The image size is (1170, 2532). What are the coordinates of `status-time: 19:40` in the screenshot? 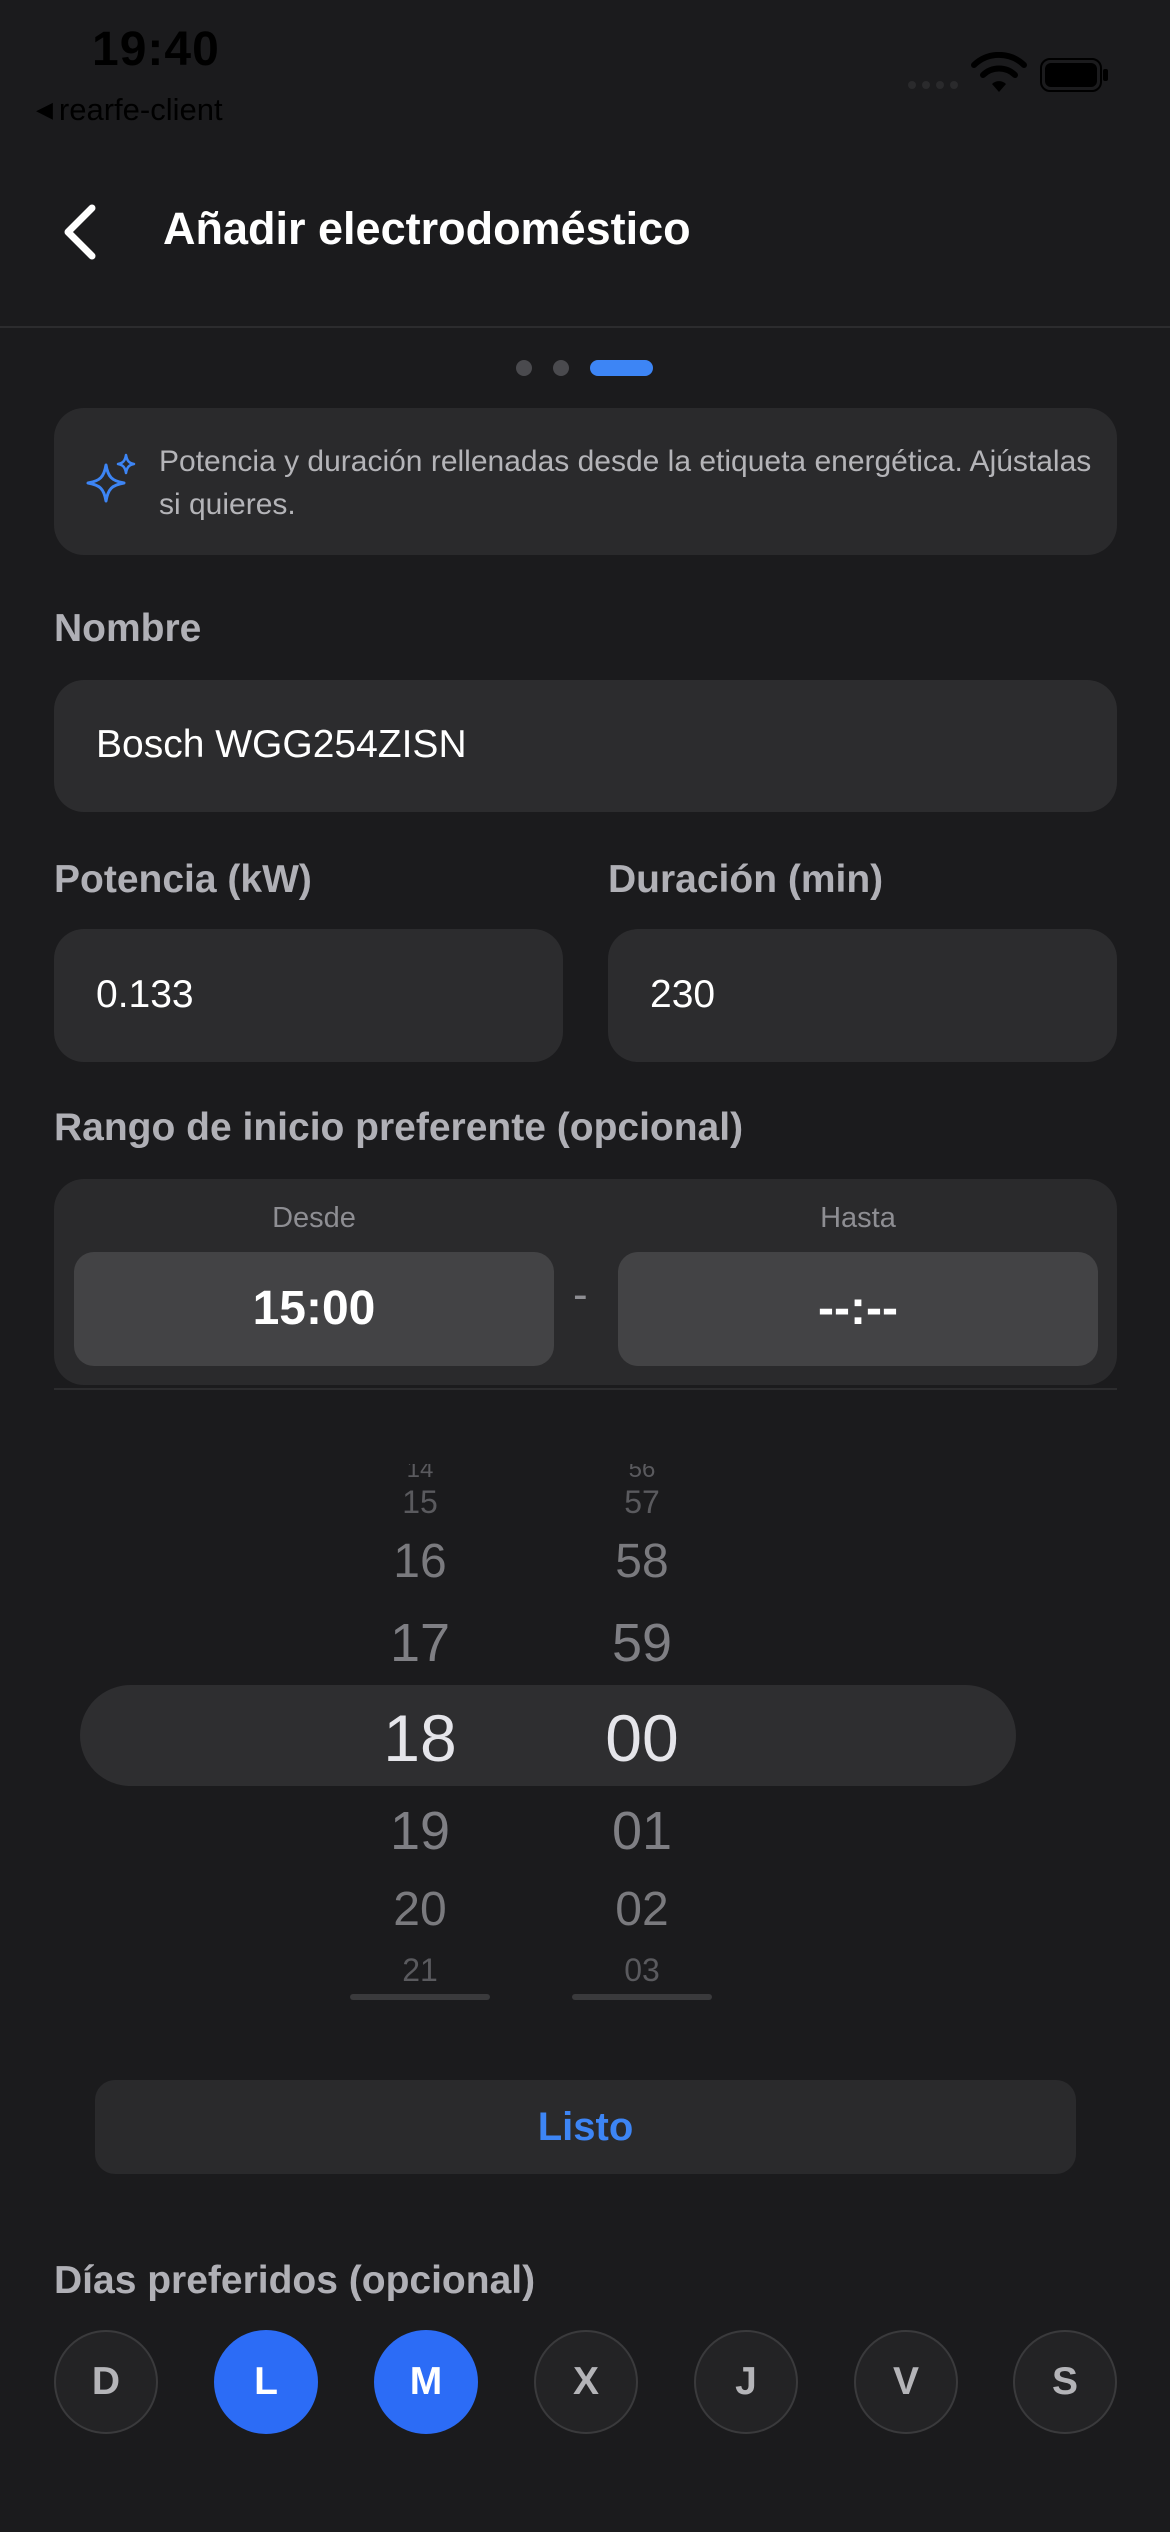 It's located at (156, 49).